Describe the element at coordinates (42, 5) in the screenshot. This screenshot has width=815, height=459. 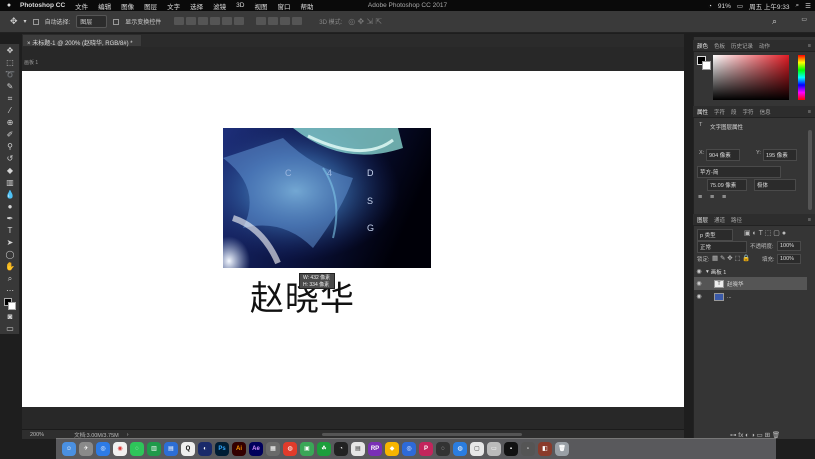
I see `menu-app-name: Photoshop CC` at that location.